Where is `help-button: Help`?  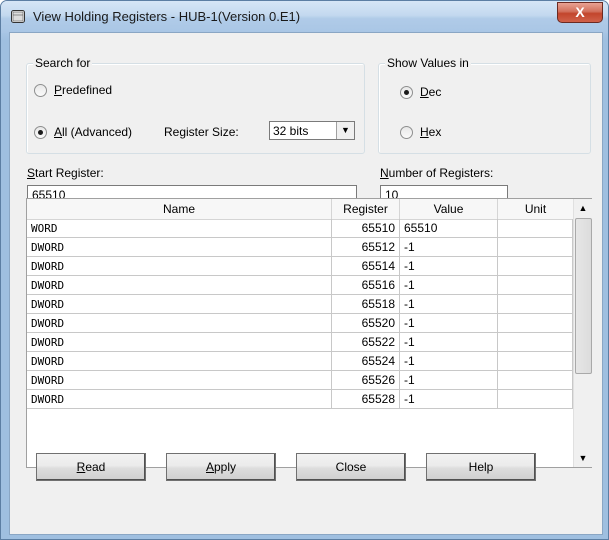
help-button: Help is located at coordinates (481, 467).